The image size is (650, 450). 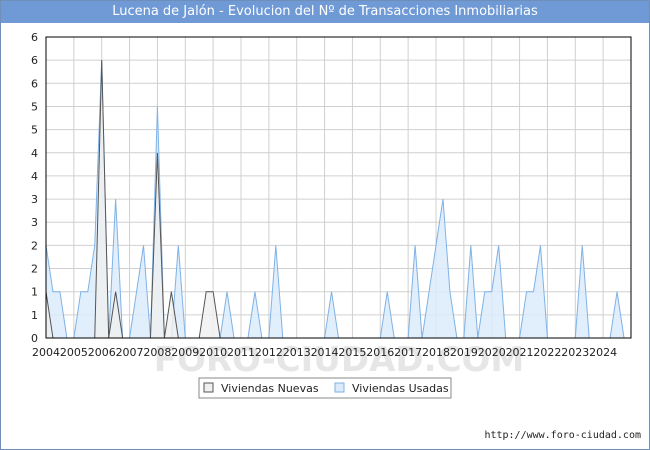 What do you see at coordinates (575, 352) in the screenshot?
I see `x-tick-label: 2023` at bounding box center [575, 352].